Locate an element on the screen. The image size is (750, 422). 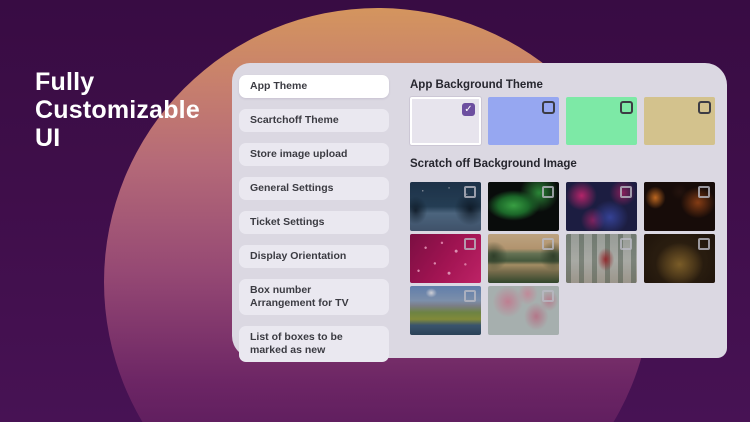
scratch-image-green-aurora-checkbox is located at coordinates (548, 192).